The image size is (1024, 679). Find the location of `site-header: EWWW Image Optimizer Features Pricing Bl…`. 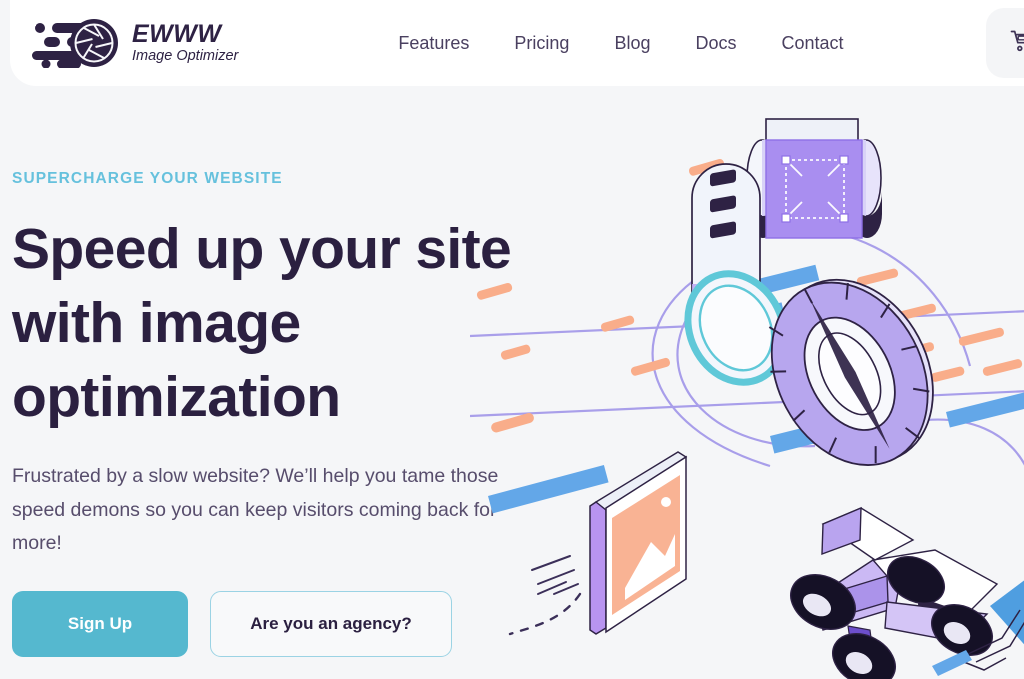

site-header: EWWW Image Optimizer Features Pricing Bl… is located at coordinates (517, 43).